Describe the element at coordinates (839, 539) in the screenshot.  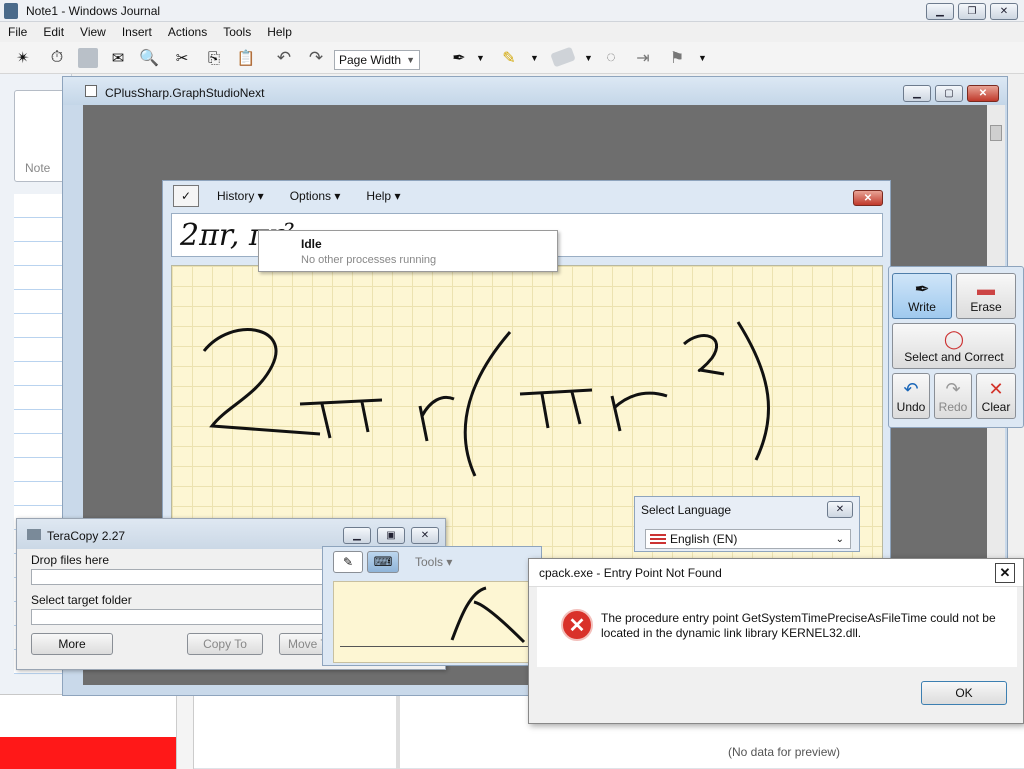
I see `chevron-down-icon: ⌄` at that location.